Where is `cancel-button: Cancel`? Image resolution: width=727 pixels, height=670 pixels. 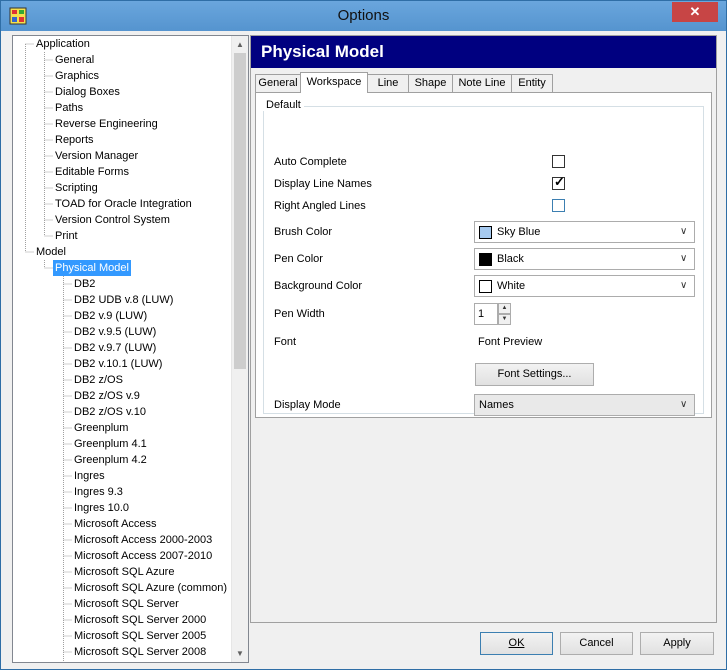
cancel-button: Cancel is located at coordinates (596, 643).